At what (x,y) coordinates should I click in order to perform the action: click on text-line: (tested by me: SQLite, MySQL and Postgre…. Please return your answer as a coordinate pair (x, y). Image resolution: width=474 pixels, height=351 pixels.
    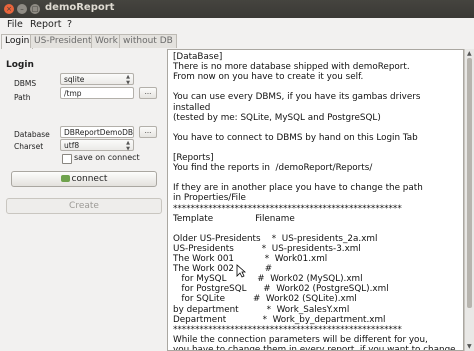
    Looking at the image, I should click on (277, 117).